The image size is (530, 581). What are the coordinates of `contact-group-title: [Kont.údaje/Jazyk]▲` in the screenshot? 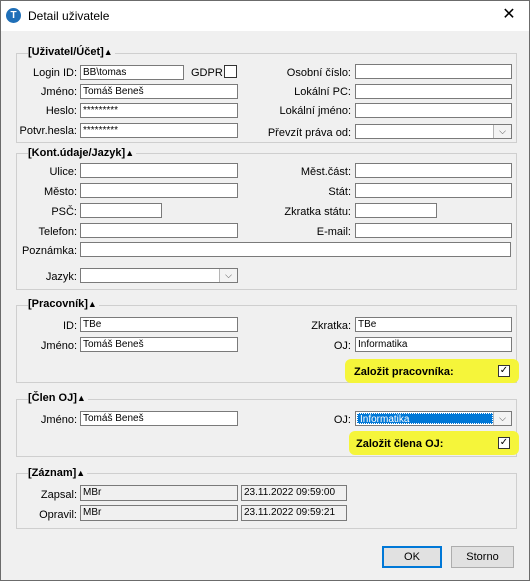 It's located at (82, 153).